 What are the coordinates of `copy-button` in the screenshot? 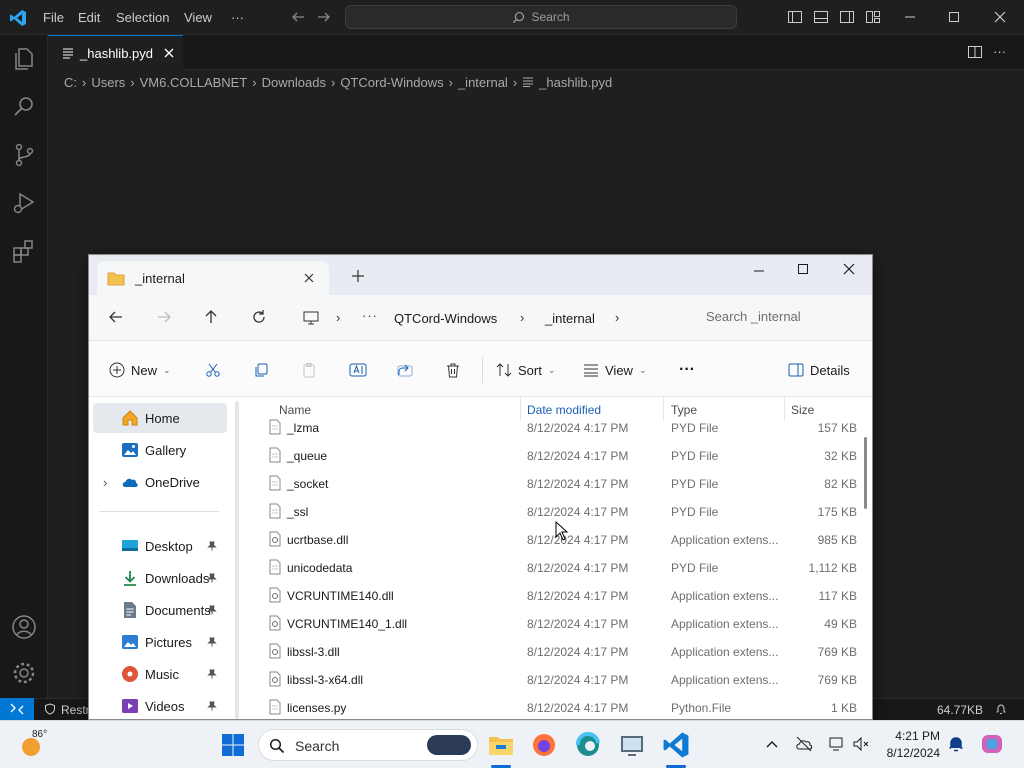 It's located at (261, 370).